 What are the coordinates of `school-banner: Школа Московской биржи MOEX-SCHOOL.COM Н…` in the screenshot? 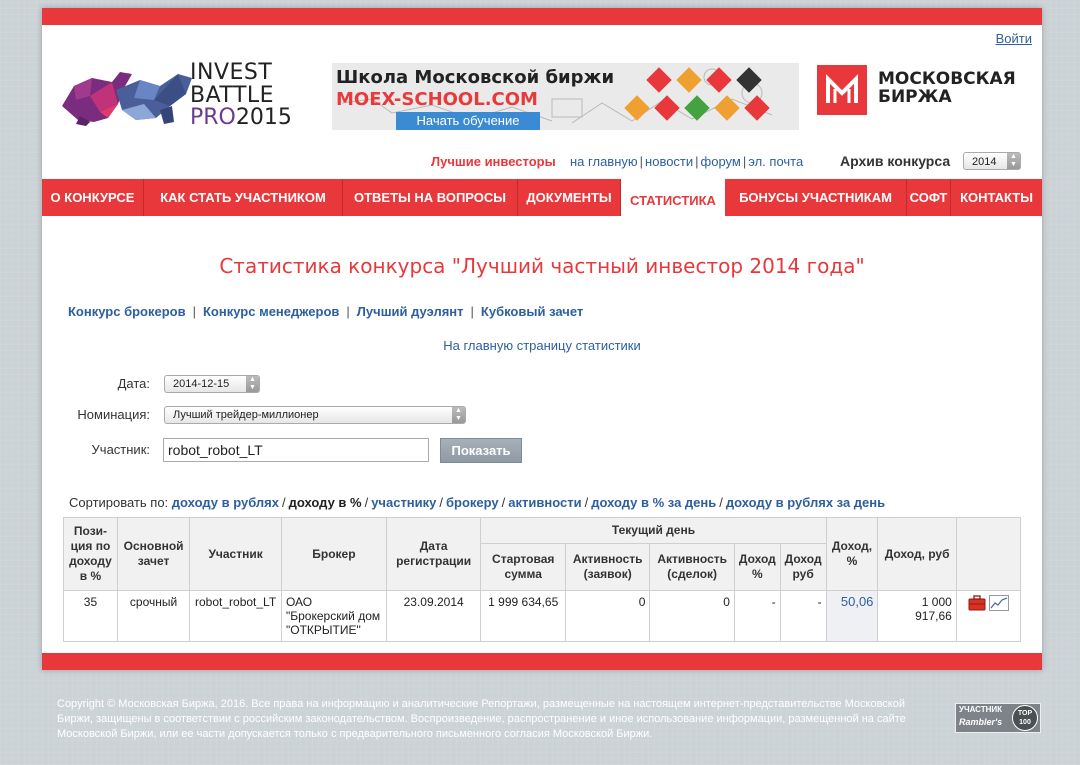 It's located at (565, 96).